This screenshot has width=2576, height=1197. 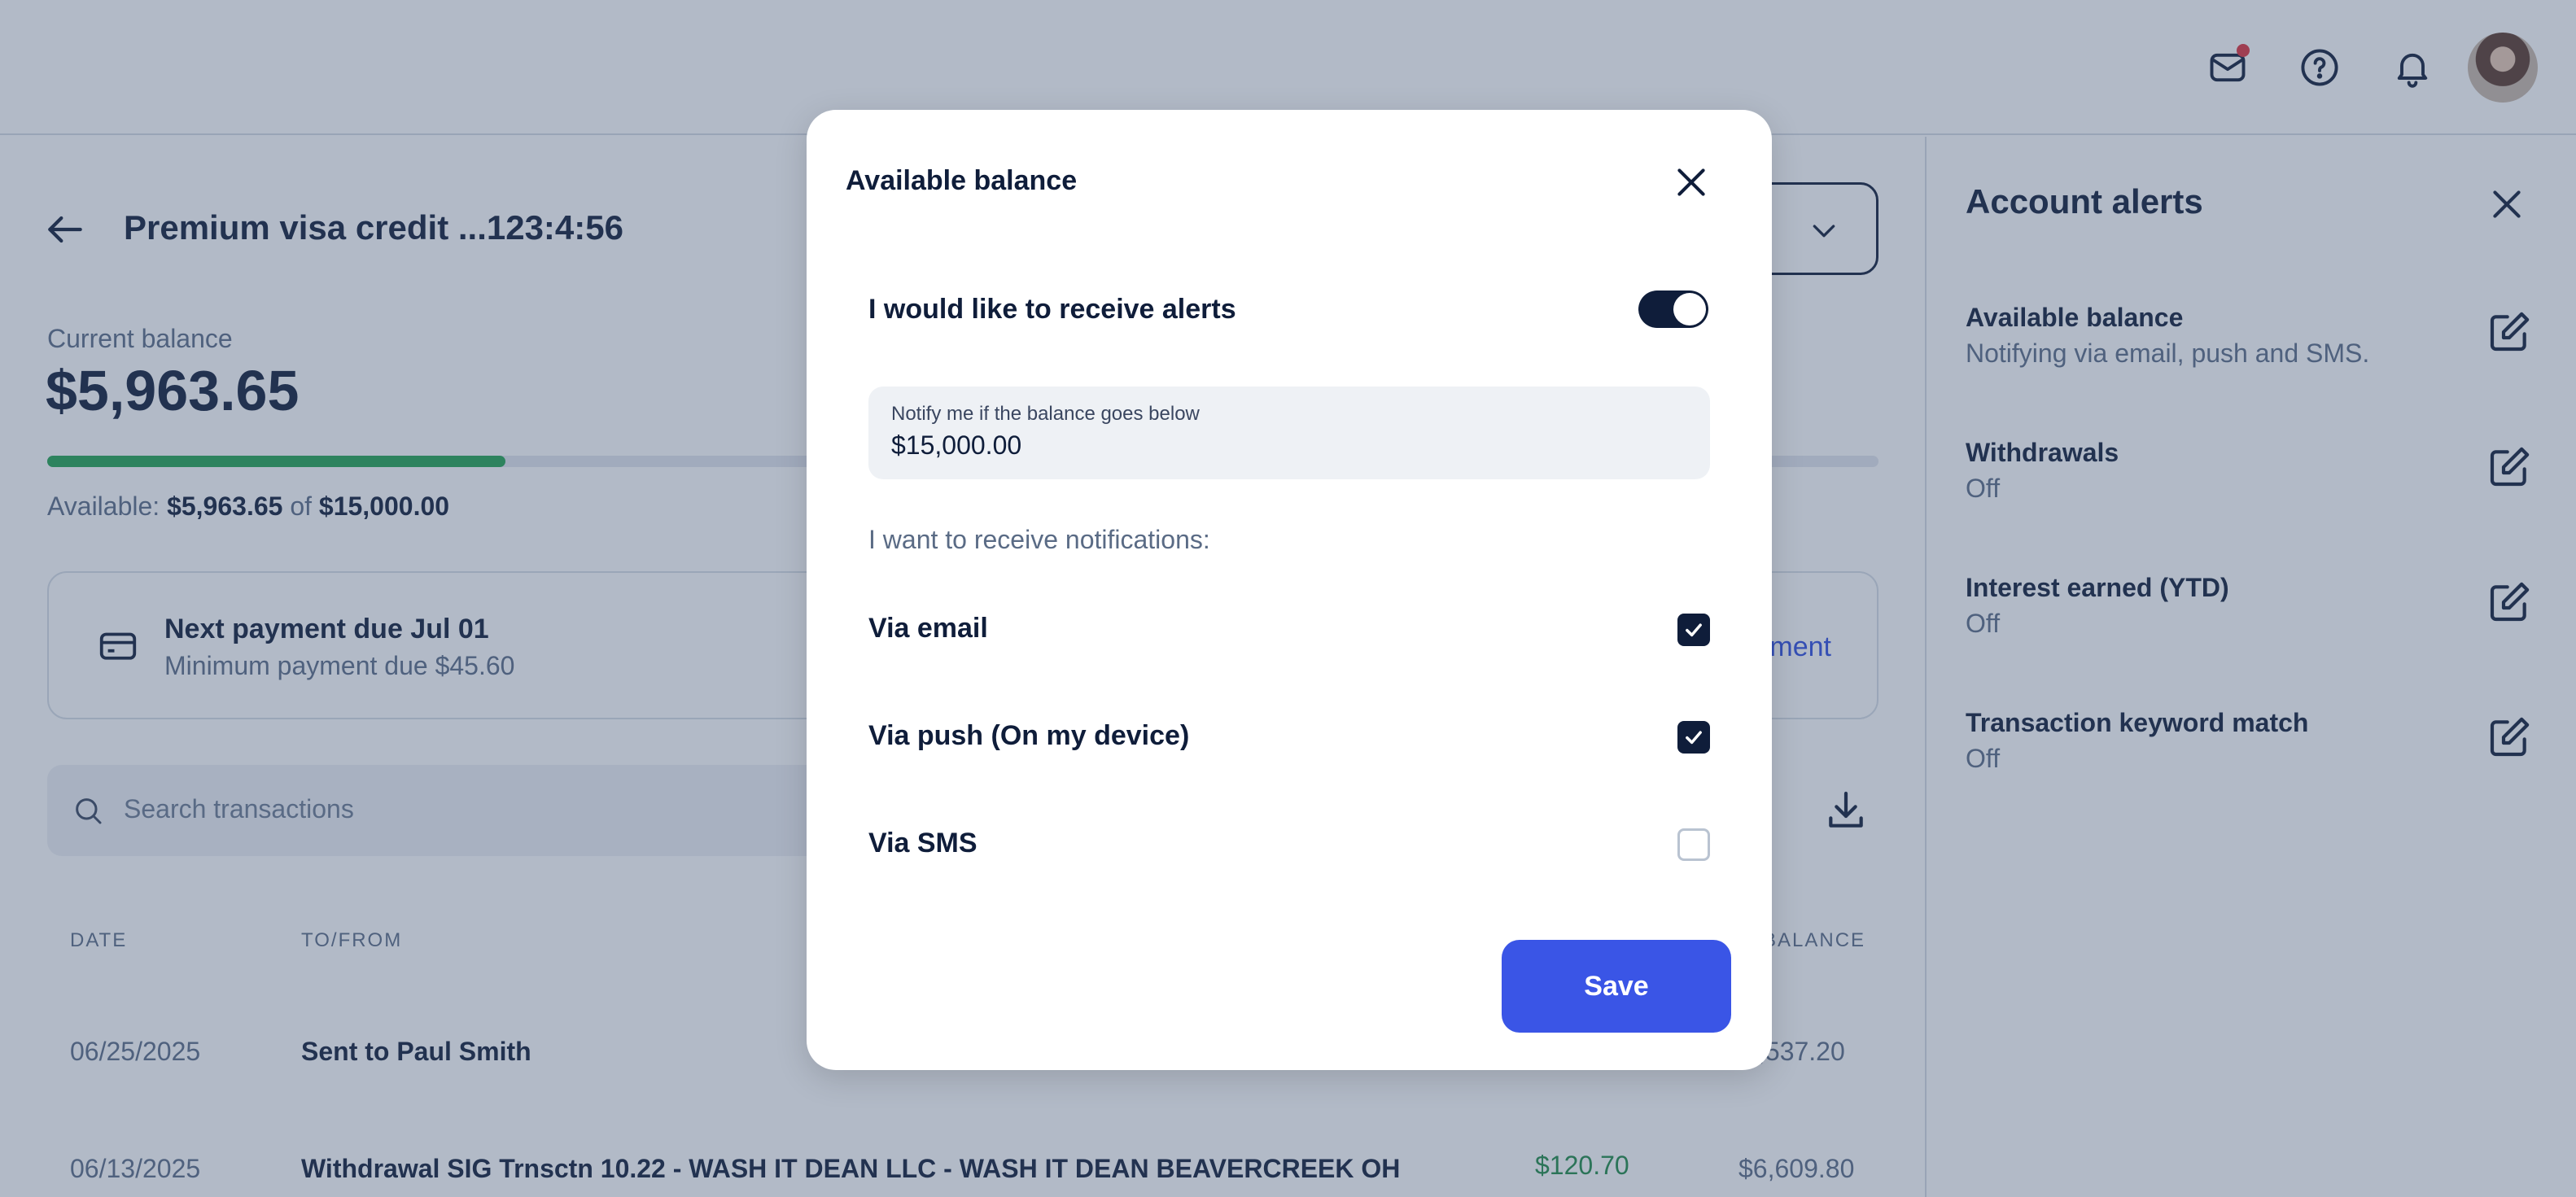 I want to click on push-checkbox, so click(x=1694, y=737).